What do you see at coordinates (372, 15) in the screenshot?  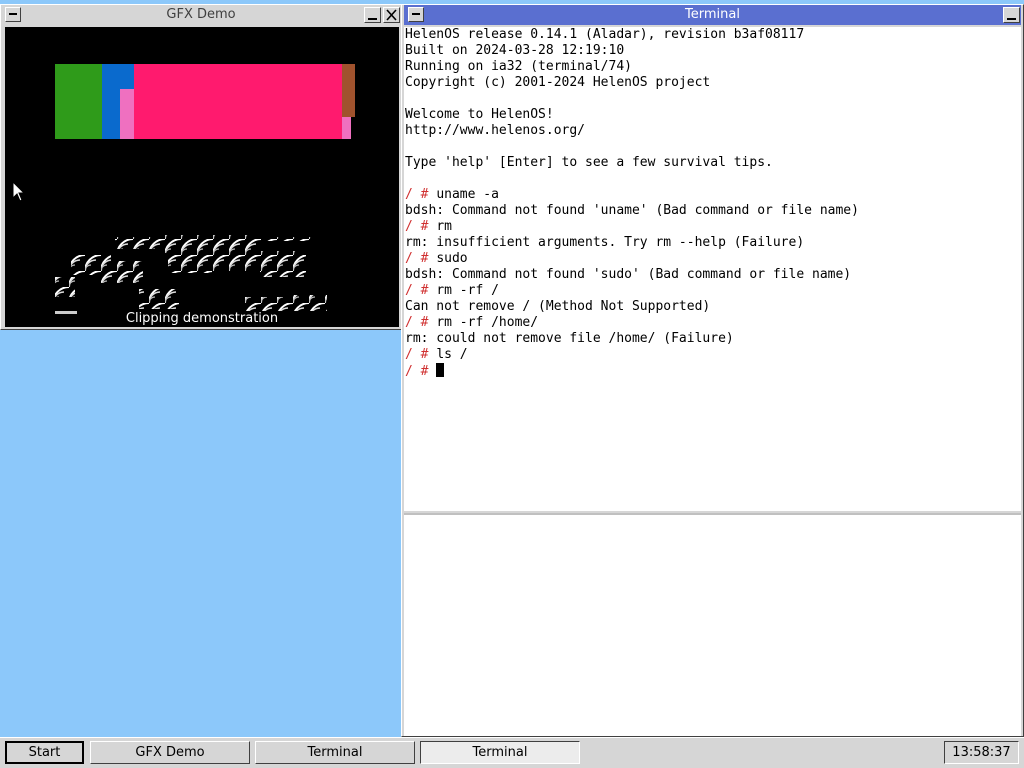 I see `gfx-minimize-button` at bounding box center [372, 15].